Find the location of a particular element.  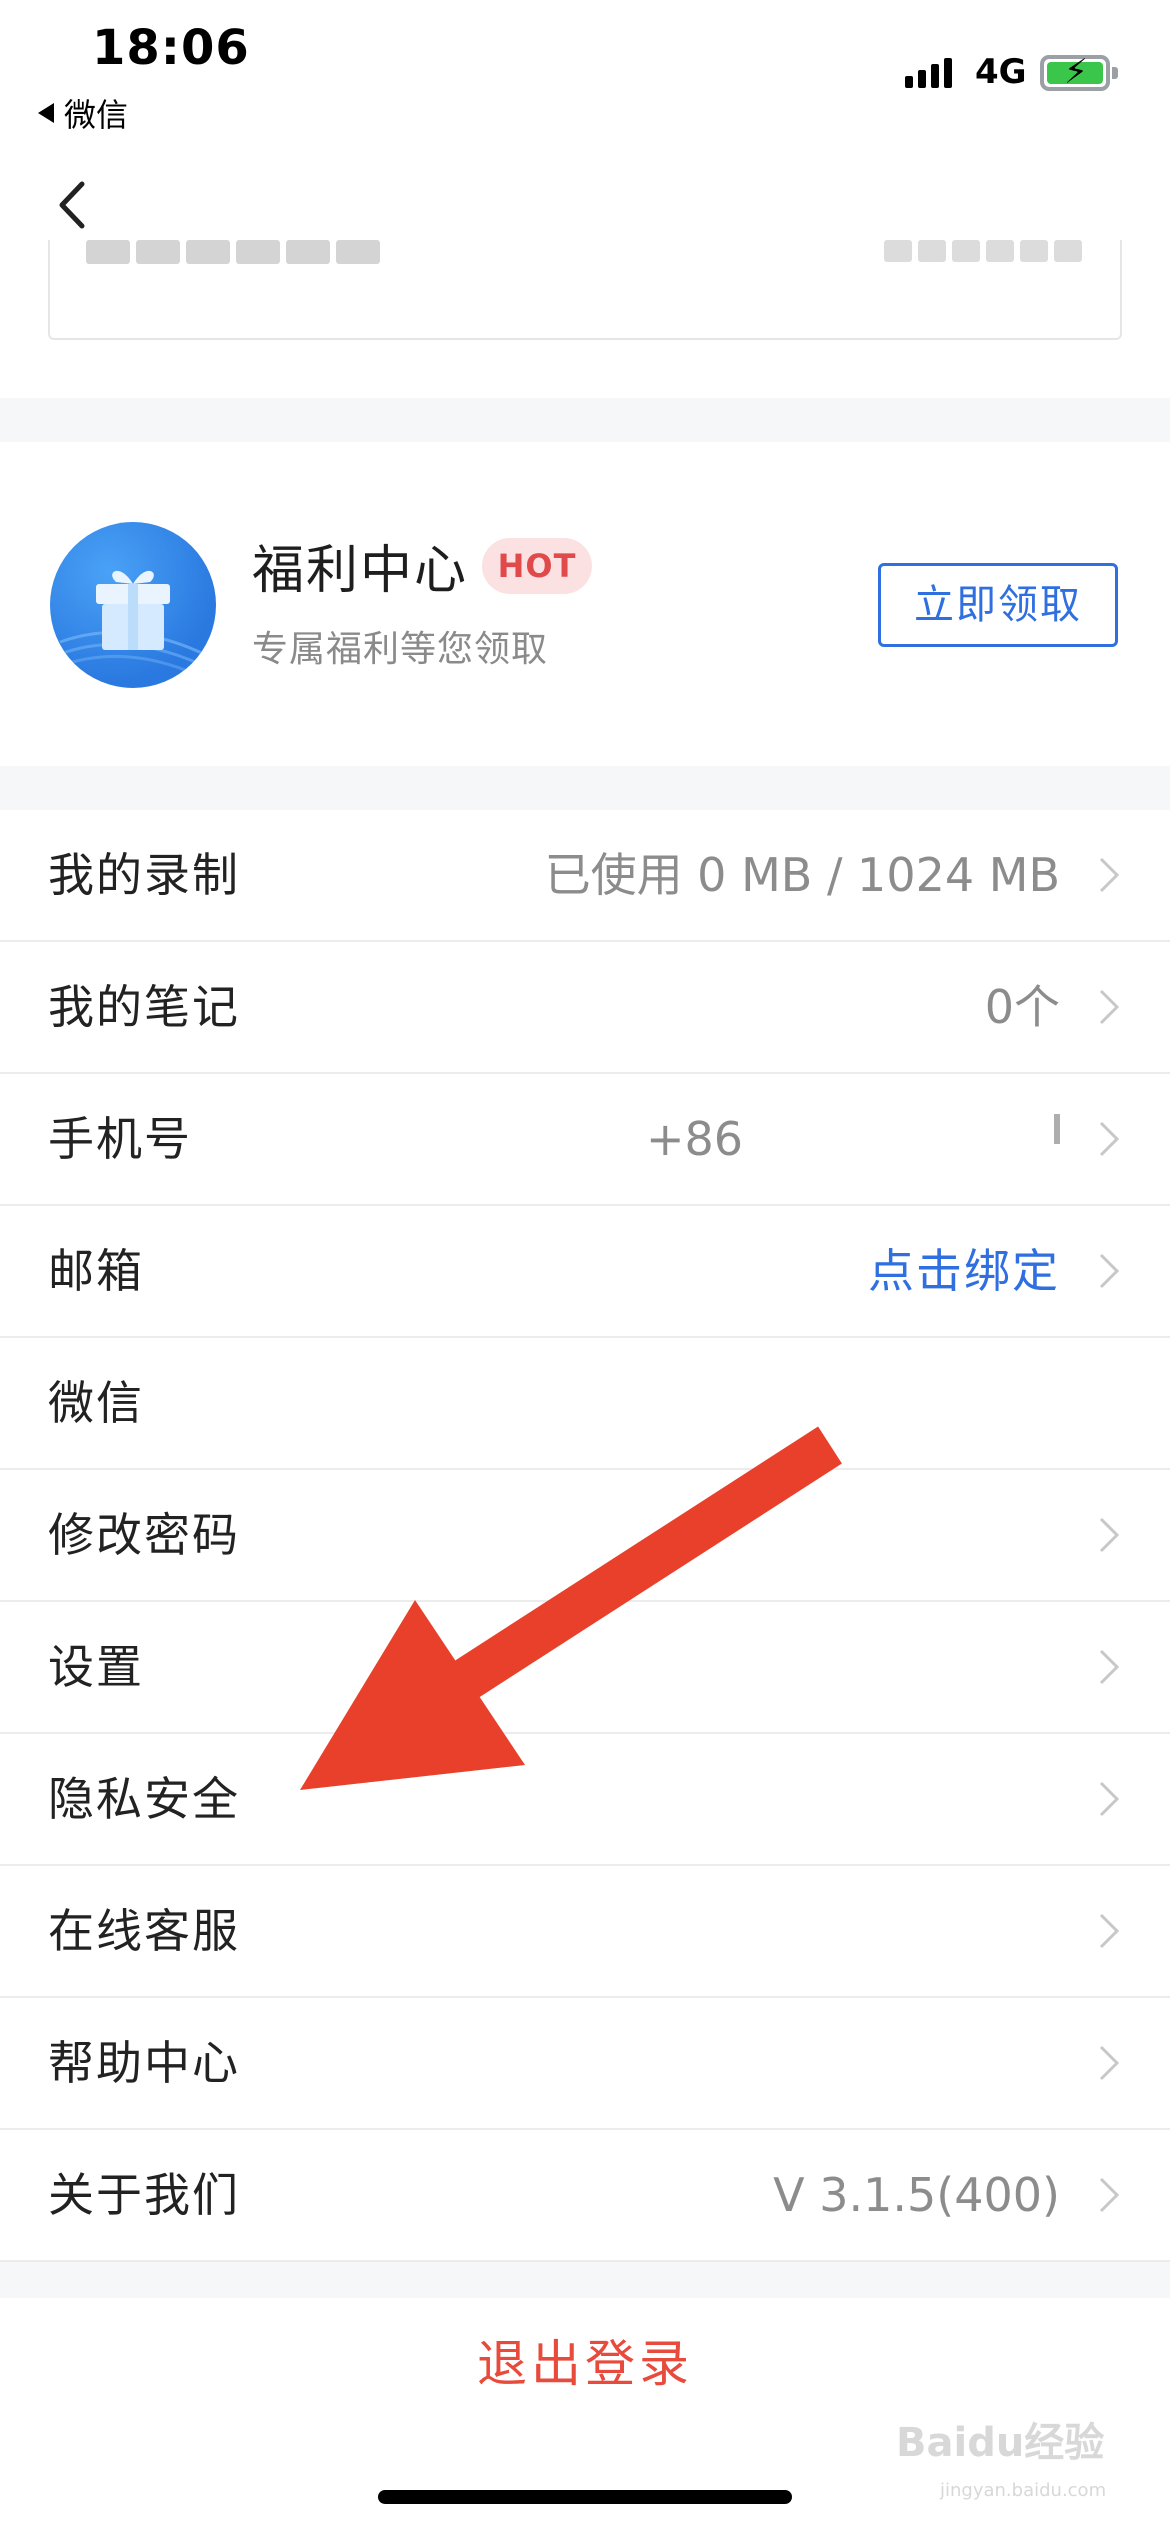

phone-country-code: +86 is located at coordinates (695, 1139).